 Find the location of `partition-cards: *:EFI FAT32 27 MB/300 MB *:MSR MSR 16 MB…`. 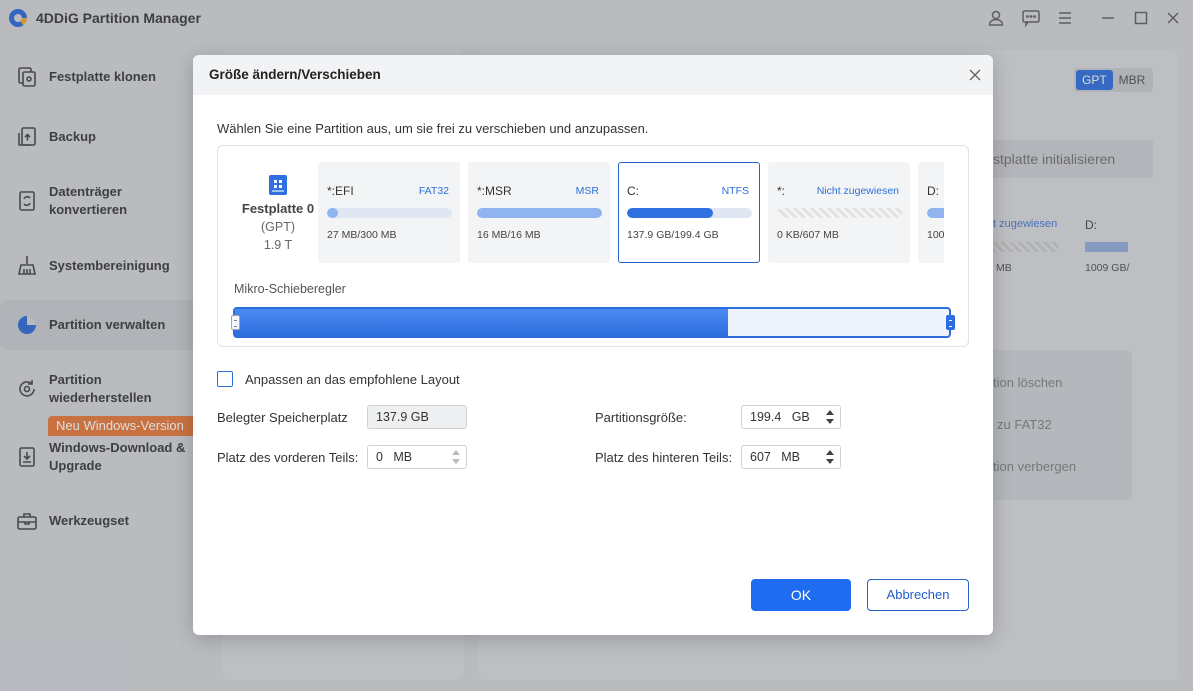

partition-cards: *:EFI FAT32 27 MB/300 MB *:MSR MSR 16 MB… is located at coordinates (631, 213).